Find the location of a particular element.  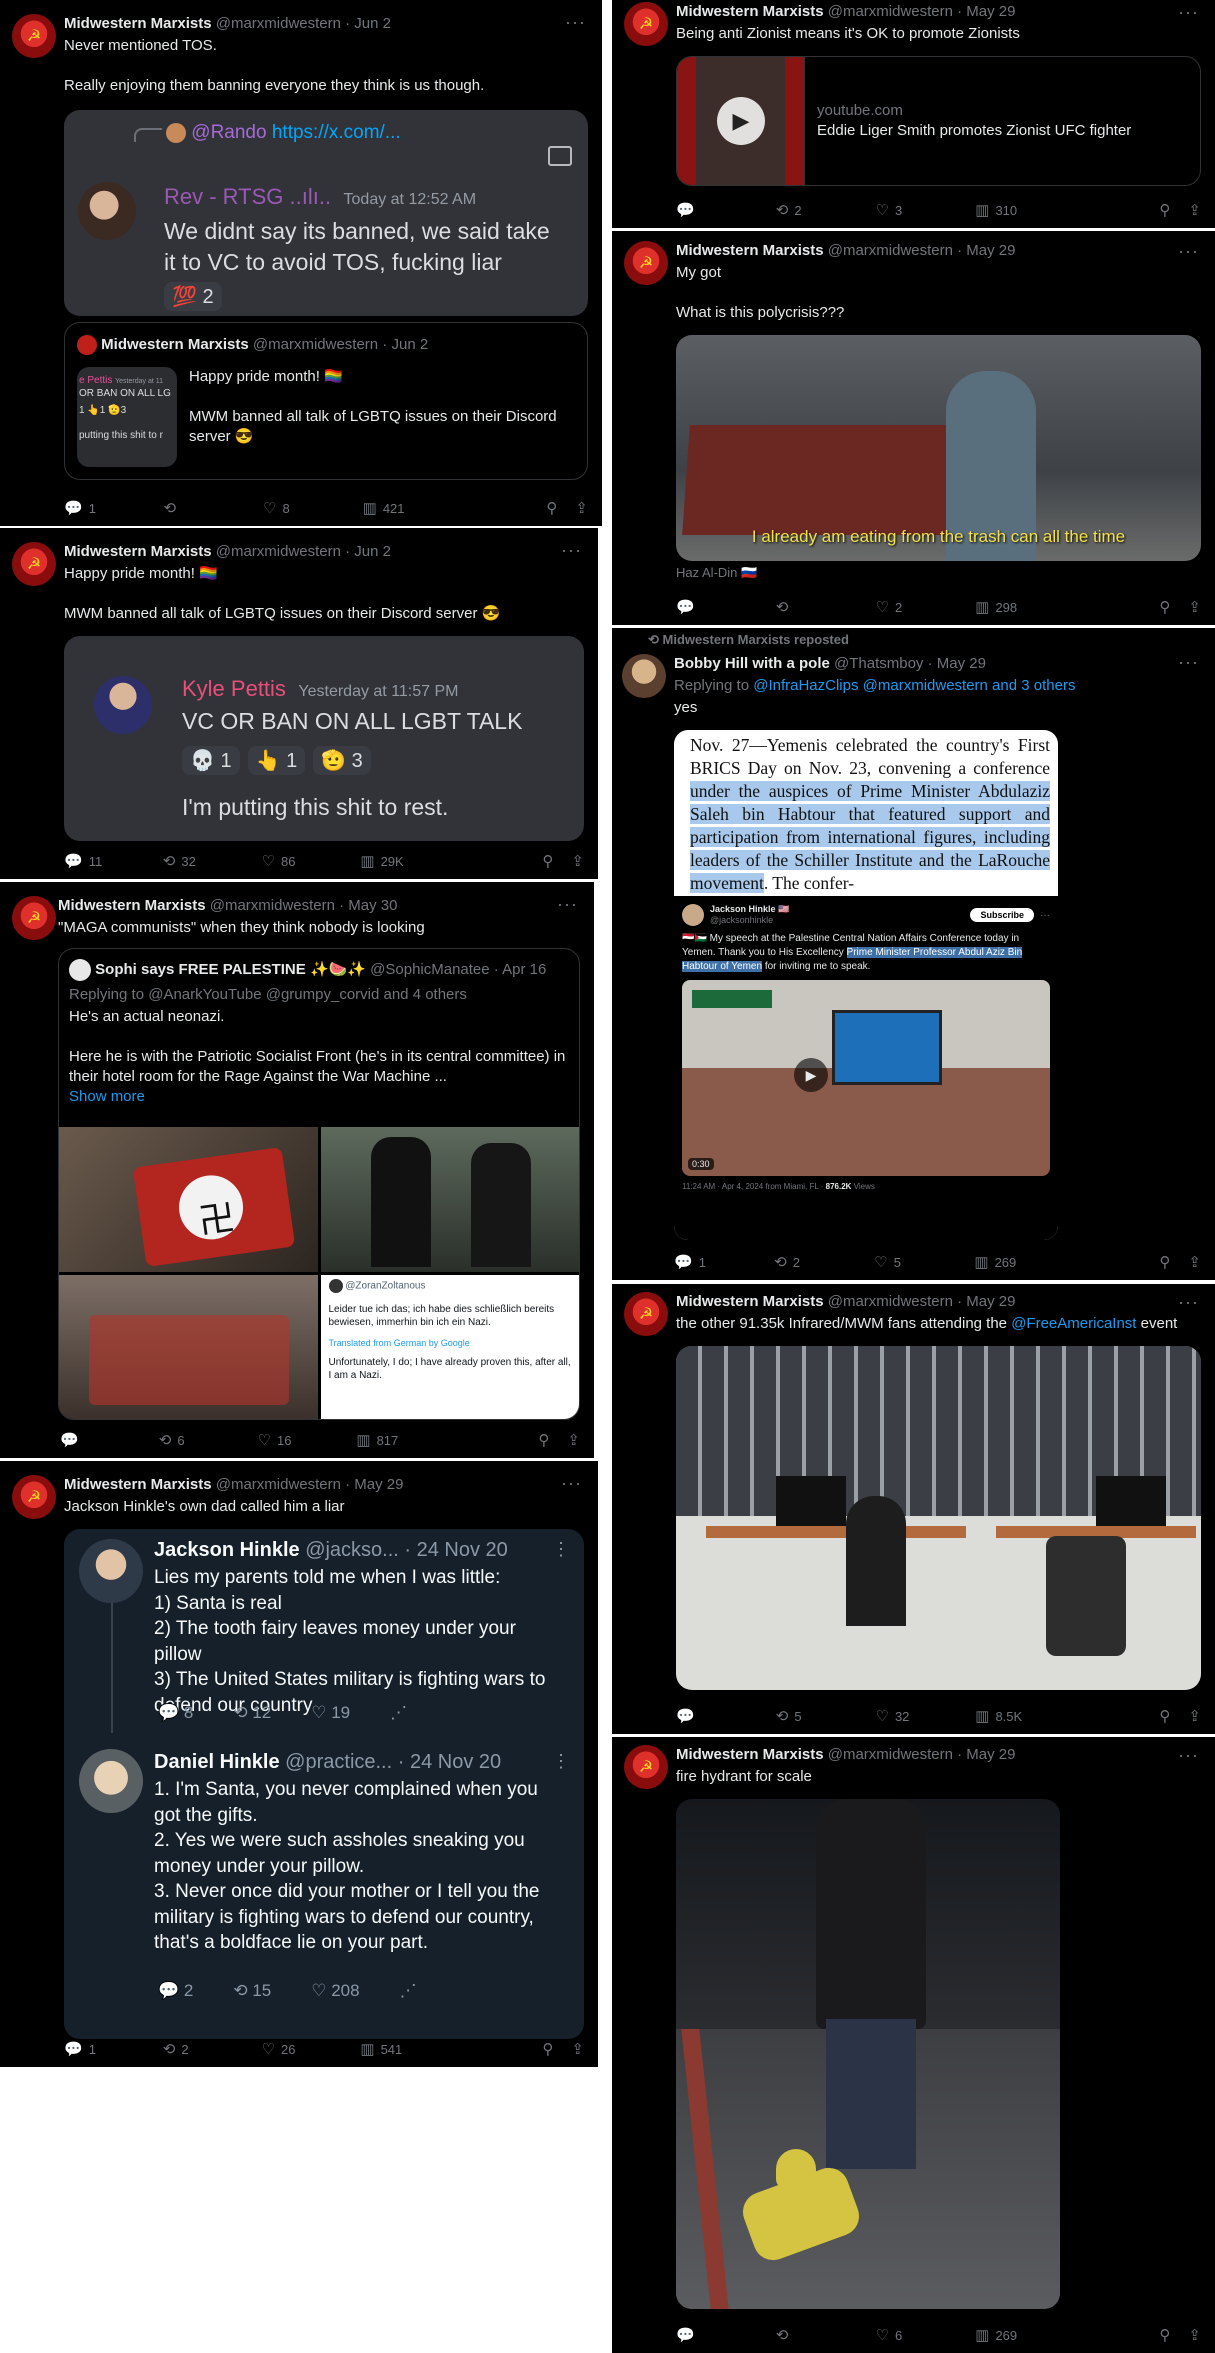

like-button: ♡ 5 is located at coordinates (924, 1262).